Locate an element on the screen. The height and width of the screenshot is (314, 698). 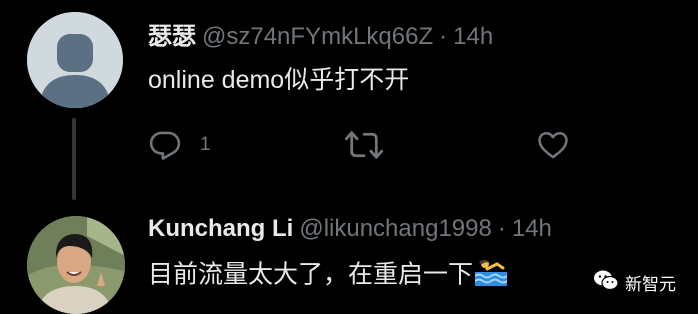
heart-icon is located at coordinates (553, 145).